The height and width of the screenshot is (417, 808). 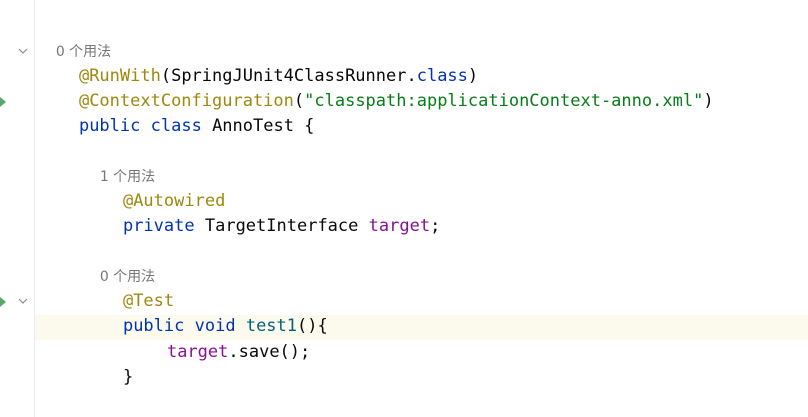 What do you see at coordinates (263, 126) in the screenshot?
I see `class-name-token: AnnoTest {` at bounding box center [263, 126].